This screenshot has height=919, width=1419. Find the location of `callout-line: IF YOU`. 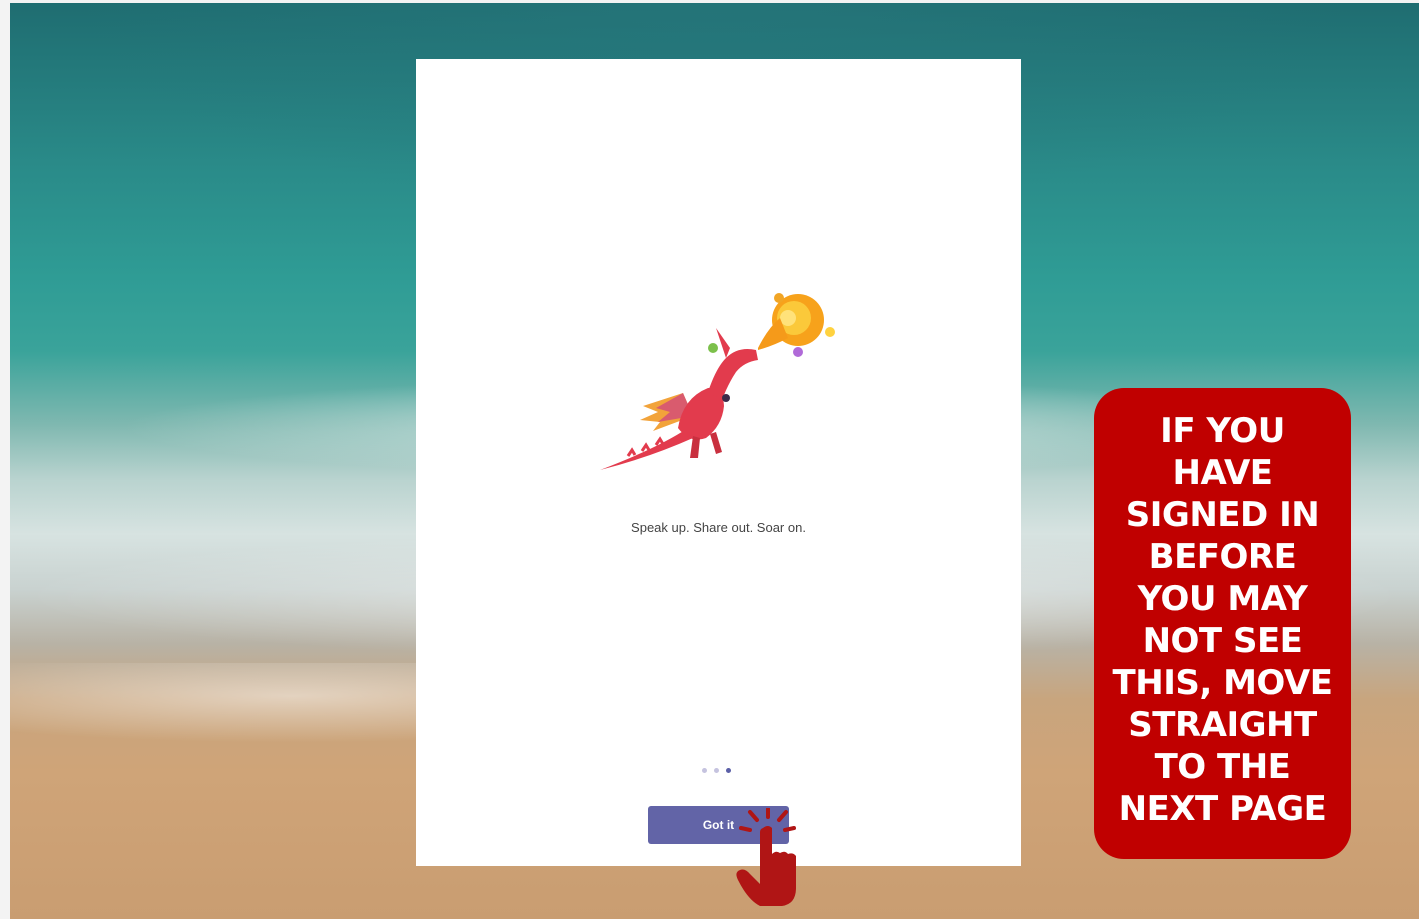

callout-line: IF YOU is located at coordinates (1222, 431).